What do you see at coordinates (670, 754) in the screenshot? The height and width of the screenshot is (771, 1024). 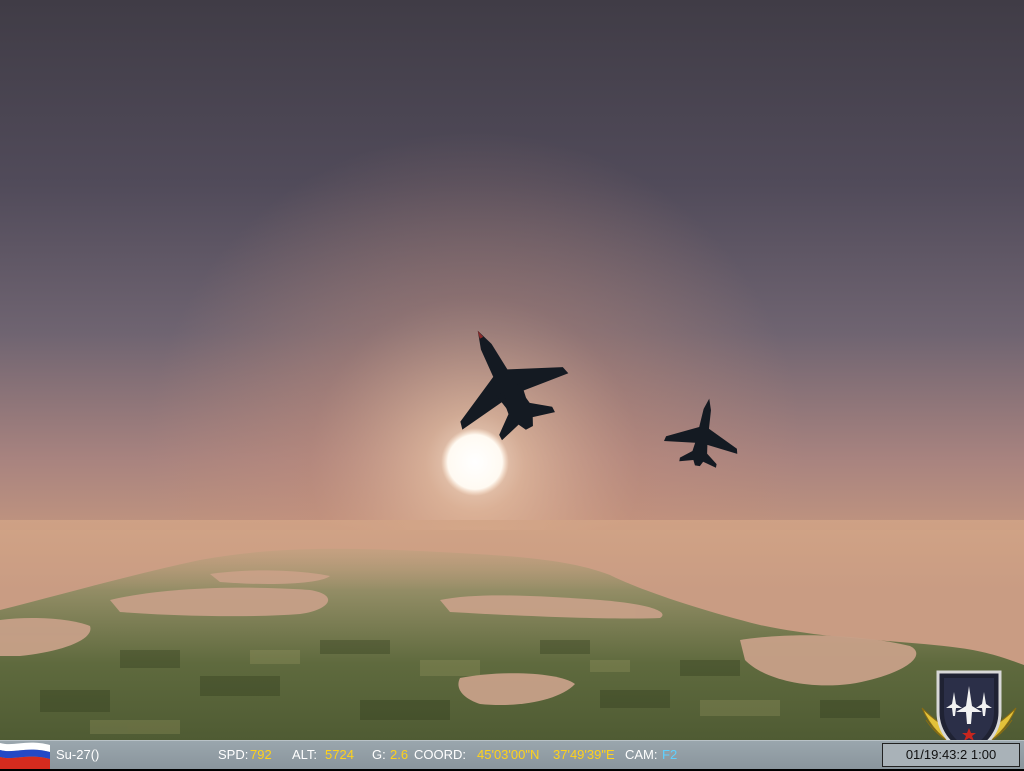 I see `camera-value: F2` at bounding box center [670, 754].